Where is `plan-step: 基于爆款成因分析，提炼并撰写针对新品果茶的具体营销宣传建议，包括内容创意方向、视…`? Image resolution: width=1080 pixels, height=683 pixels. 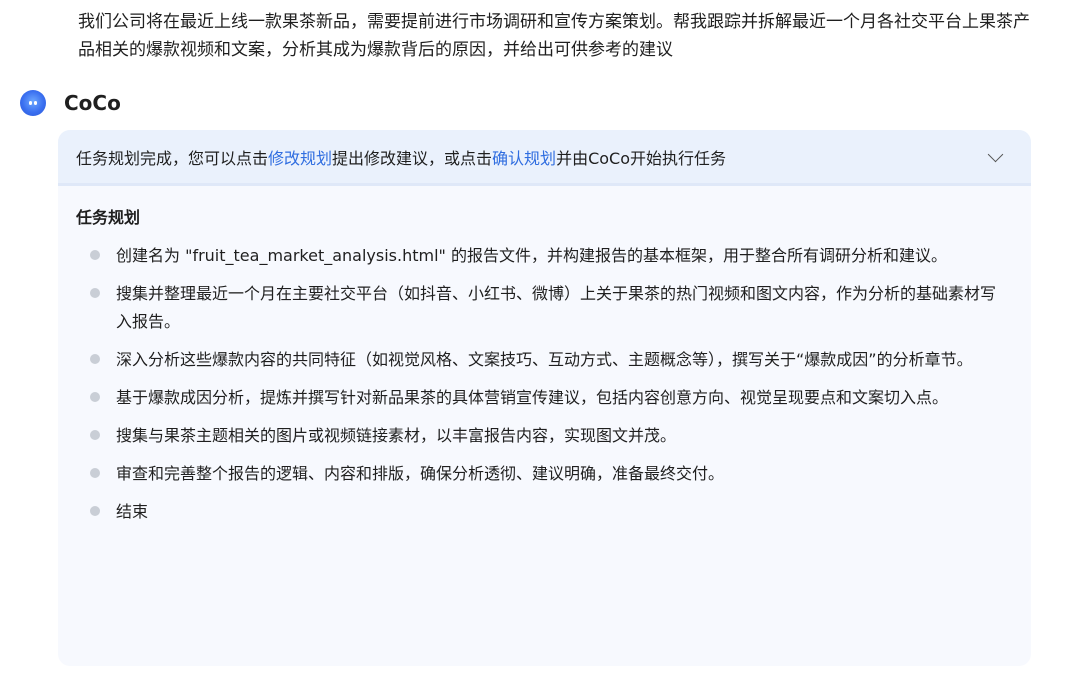
plan-step: 基于爆款成因分析，提炼并撰写针对新品果茶的具体营销宣传建议，包括内容创意方向、视… is located at coordinates (541, 398).